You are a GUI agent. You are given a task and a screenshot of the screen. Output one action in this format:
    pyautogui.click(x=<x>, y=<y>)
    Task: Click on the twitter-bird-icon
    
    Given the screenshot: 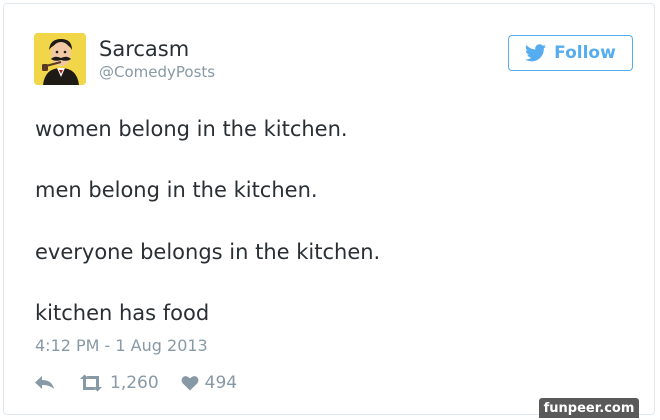 What is the action you would take?
    pyautogui.click(x=536, y=53)
    